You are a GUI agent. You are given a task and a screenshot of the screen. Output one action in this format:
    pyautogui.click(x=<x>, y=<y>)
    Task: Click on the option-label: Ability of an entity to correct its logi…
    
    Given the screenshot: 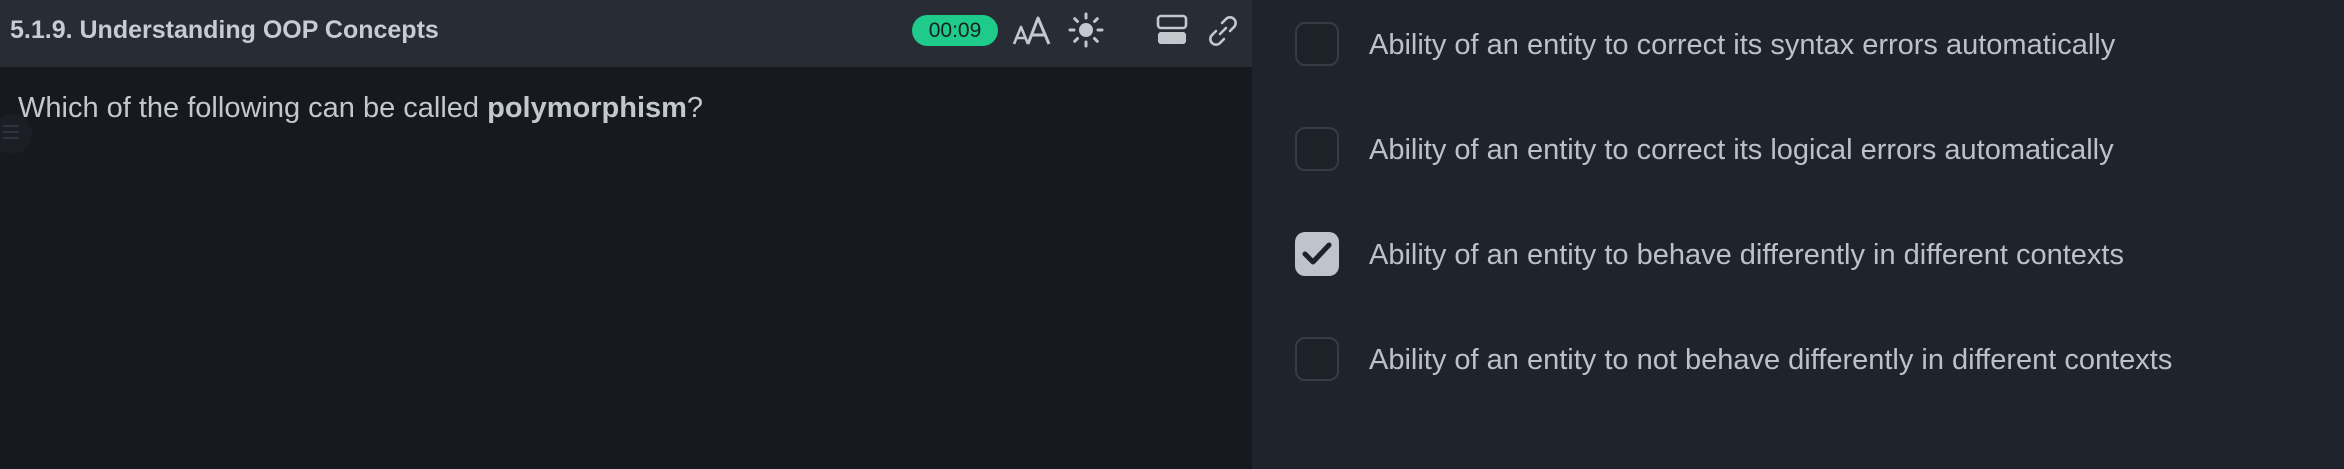 What is the action you would take?
    pyautogui.click(x=1741, y=150)
    